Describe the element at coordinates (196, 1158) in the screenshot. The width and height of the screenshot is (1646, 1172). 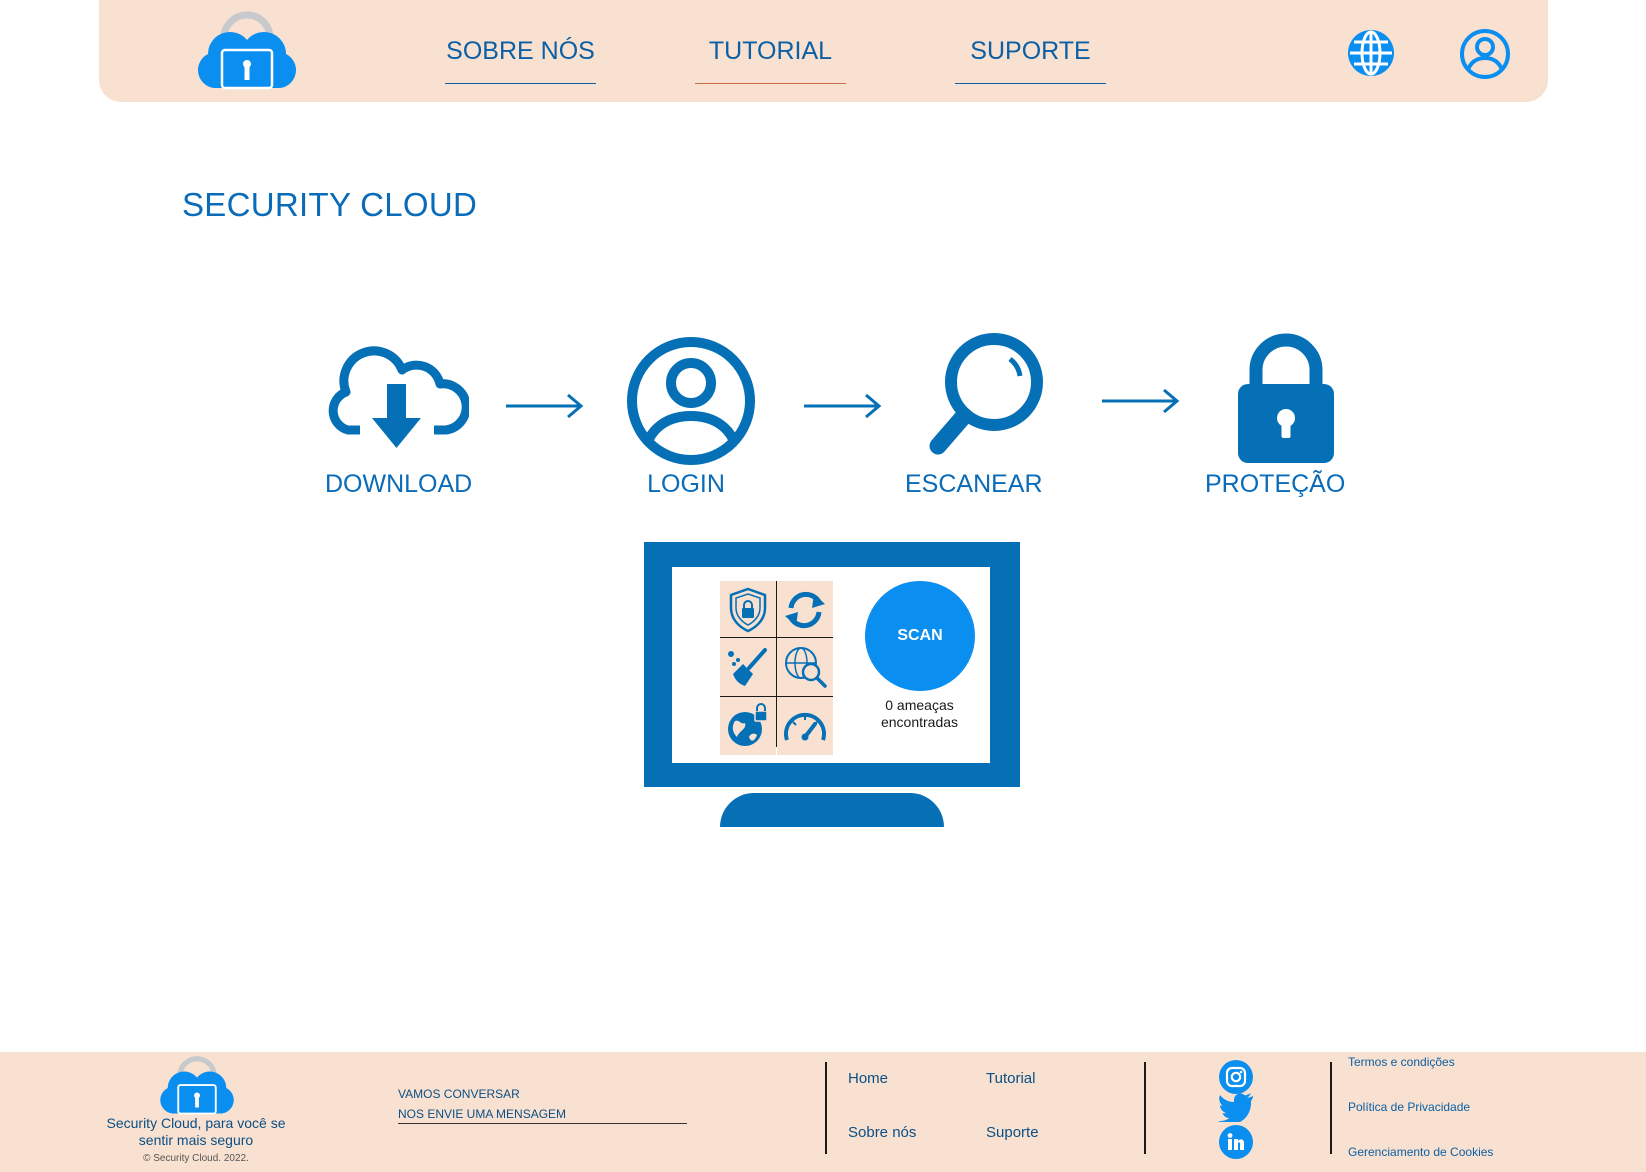
I see `footer-copyright: © Security Cloud. 2022.` at that location.